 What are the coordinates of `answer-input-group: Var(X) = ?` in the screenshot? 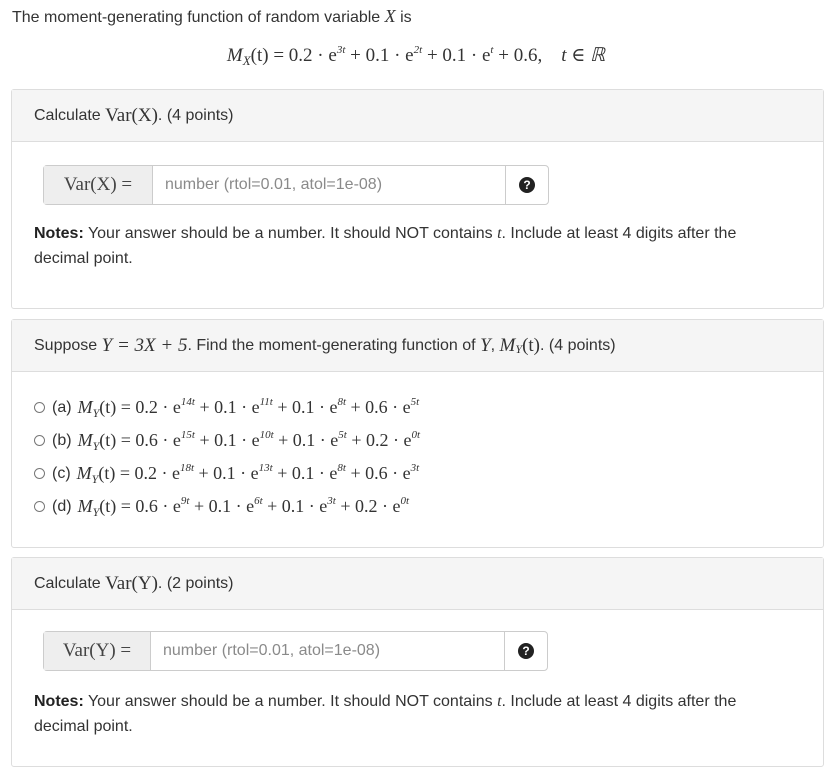 It's located at (296, 185).